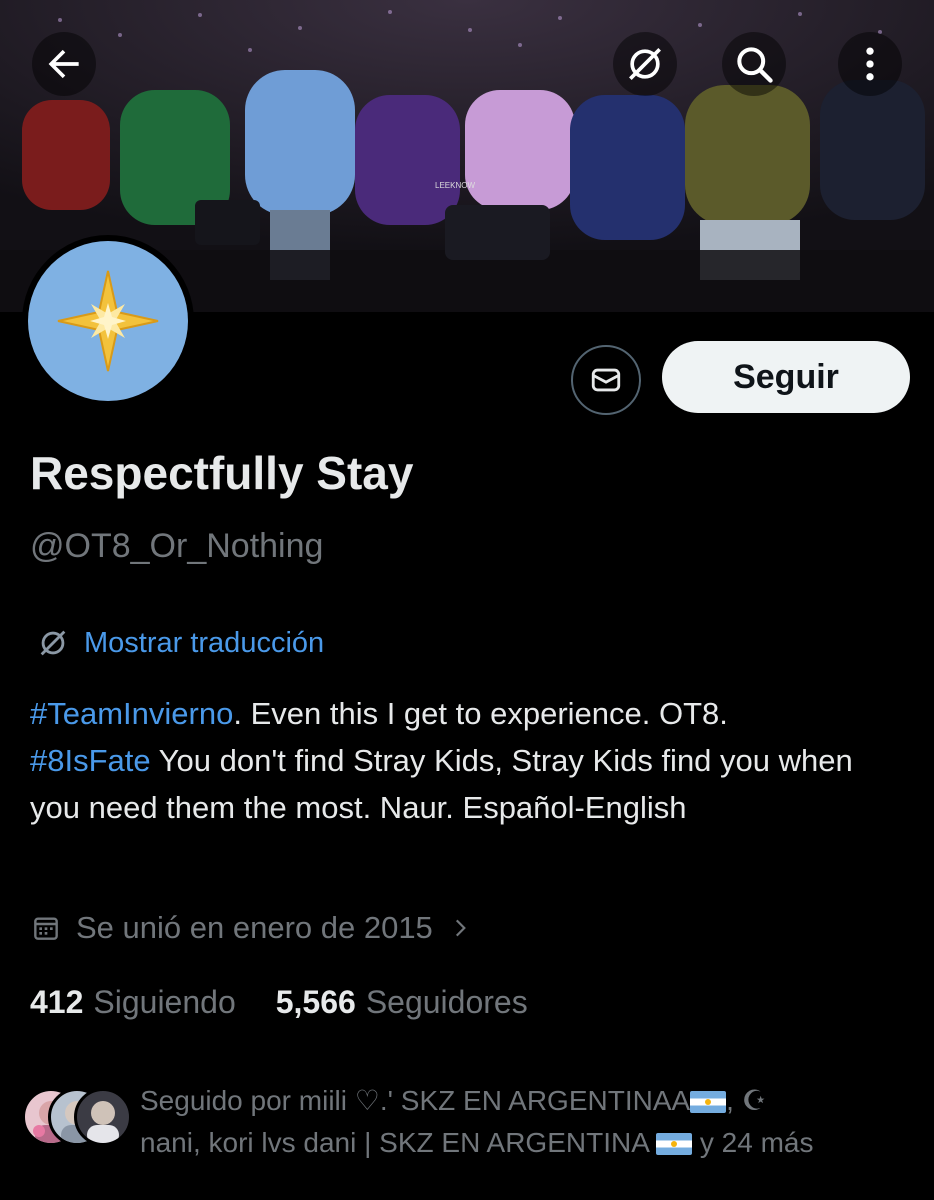  I want to click on more-vertical-icon, so click(870, 64).